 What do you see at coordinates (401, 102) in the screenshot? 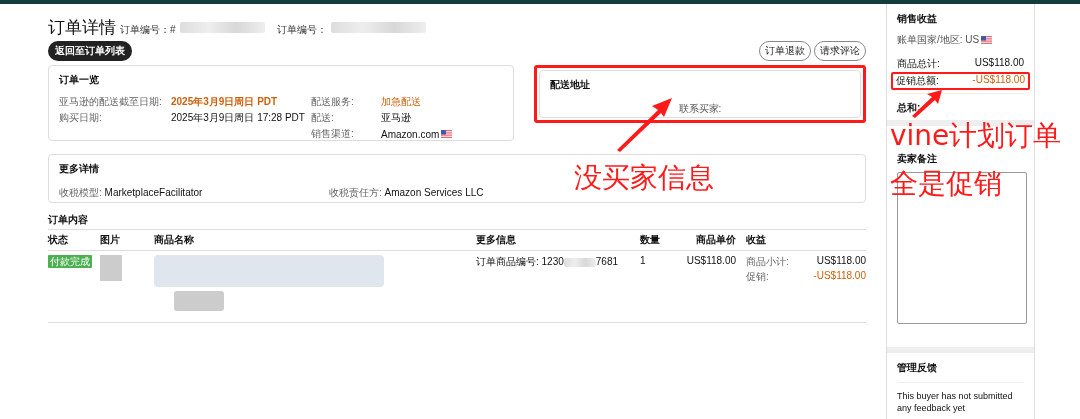
I see `field-value: 加急配送` at bounding box center [401, 102].